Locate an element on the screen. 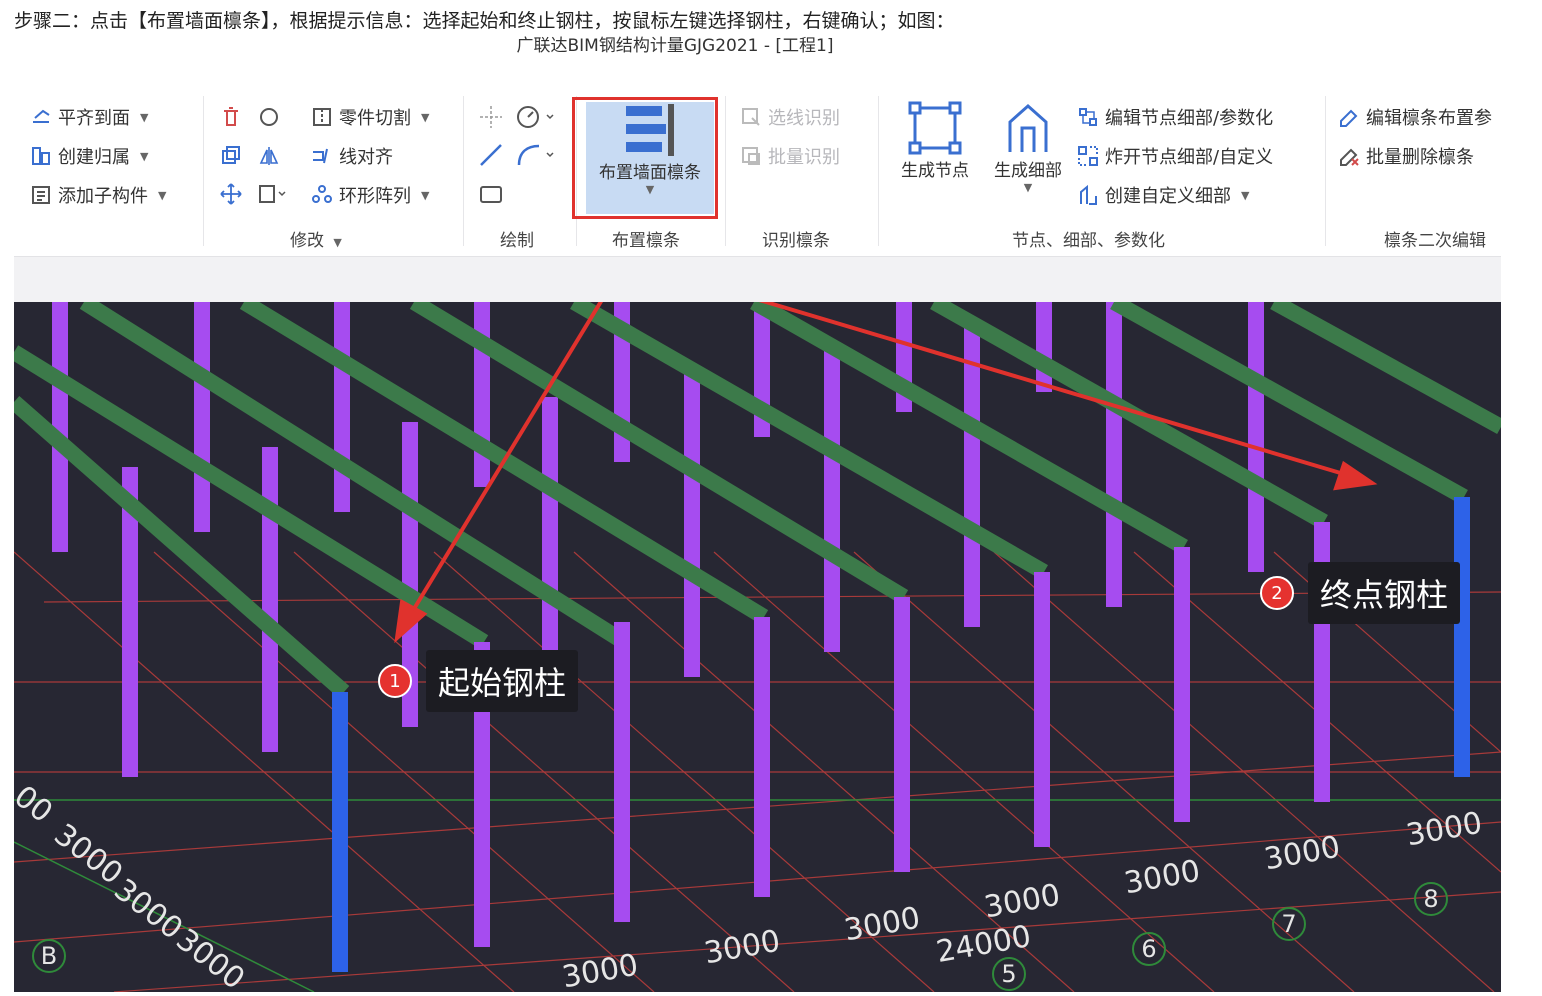  circular-array-button: 环形阵列 ▼ is located at coordinates (370, 195).